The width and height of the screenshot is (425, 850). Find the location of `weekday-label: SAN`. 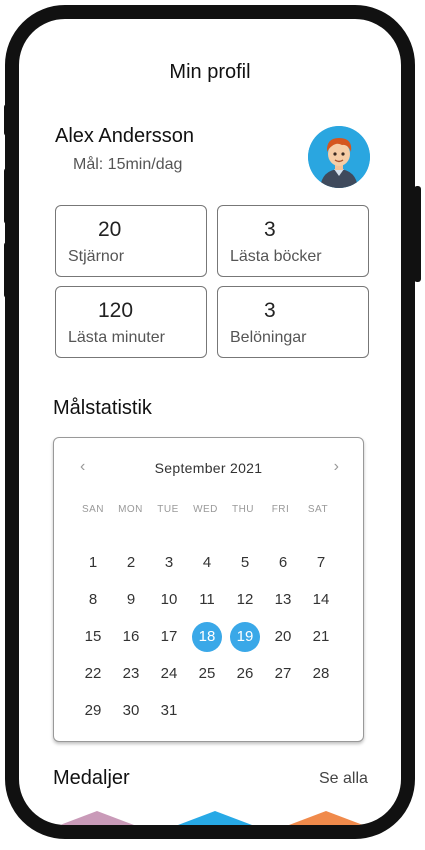

weekday-label: SAN is located at coordinates (93, 509).